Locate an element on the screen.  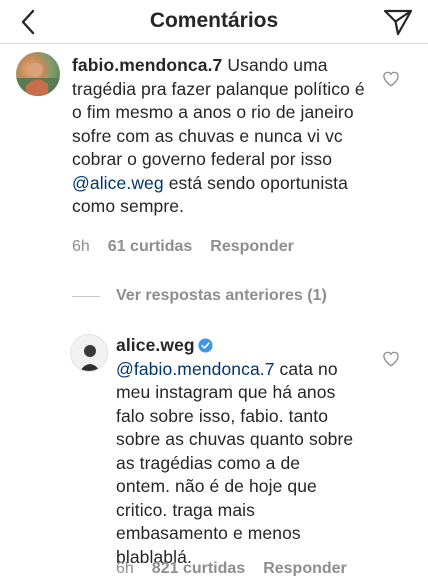
direct-send-button is located at coordinates (398, 22).